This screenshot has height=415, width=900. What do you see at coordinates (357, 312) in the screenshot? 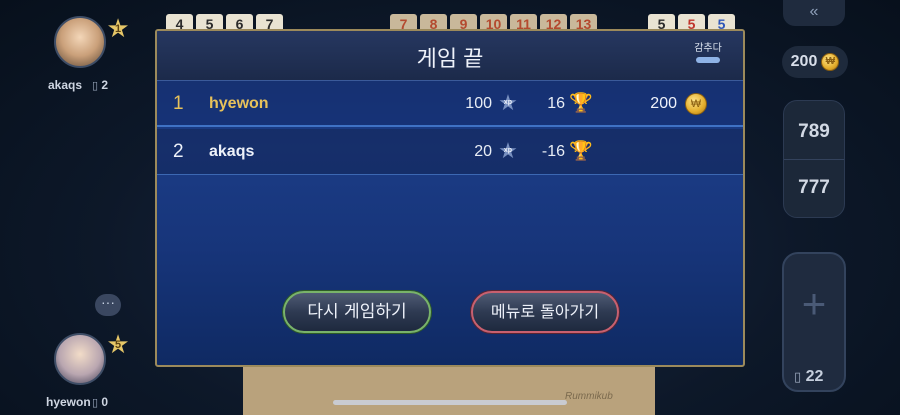
I see `play-again-button: 다시 게임하기` at bounding box center [357, 312].